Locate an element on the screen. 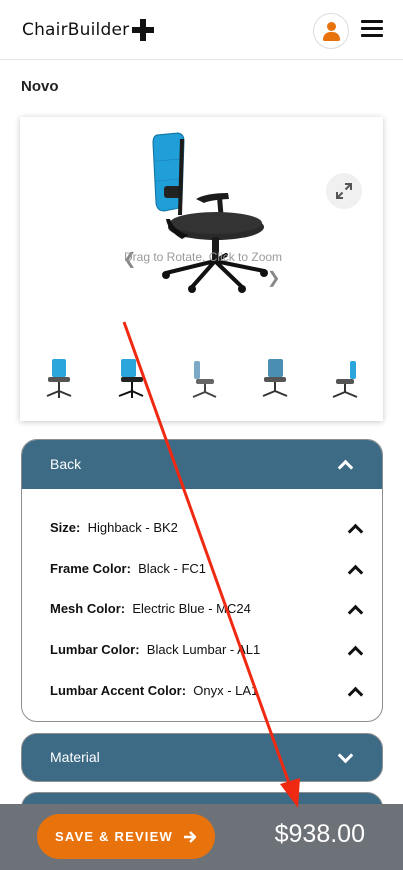  footer-bar: SAVE & REVIEW $938.00 is located at coordinates (201, 837).